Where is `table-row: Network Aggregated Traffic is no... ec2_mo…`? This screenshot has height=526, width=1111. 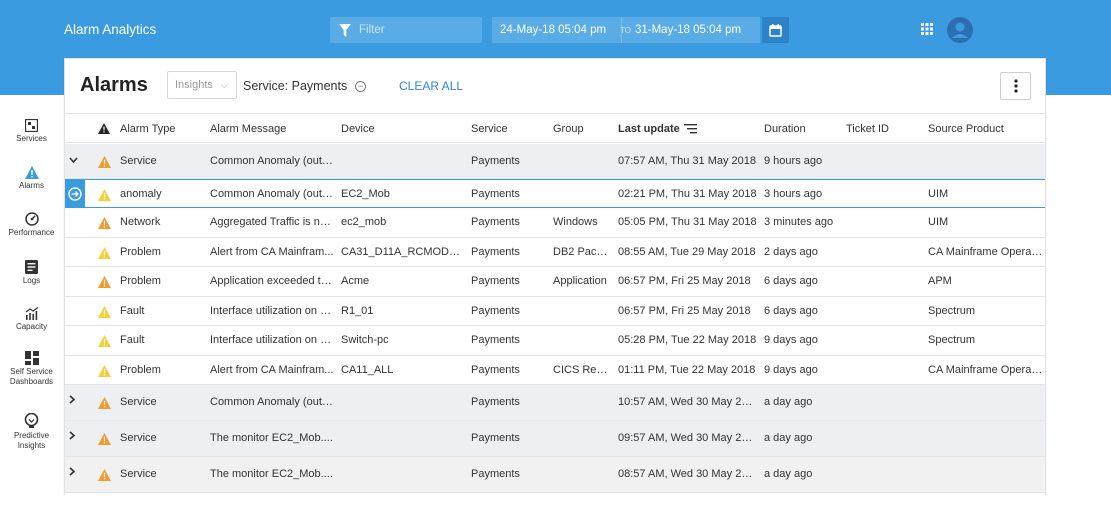 table-row: Network Aggregated Traffic is no... ec2_mo… is located at coordinates (555, 223).